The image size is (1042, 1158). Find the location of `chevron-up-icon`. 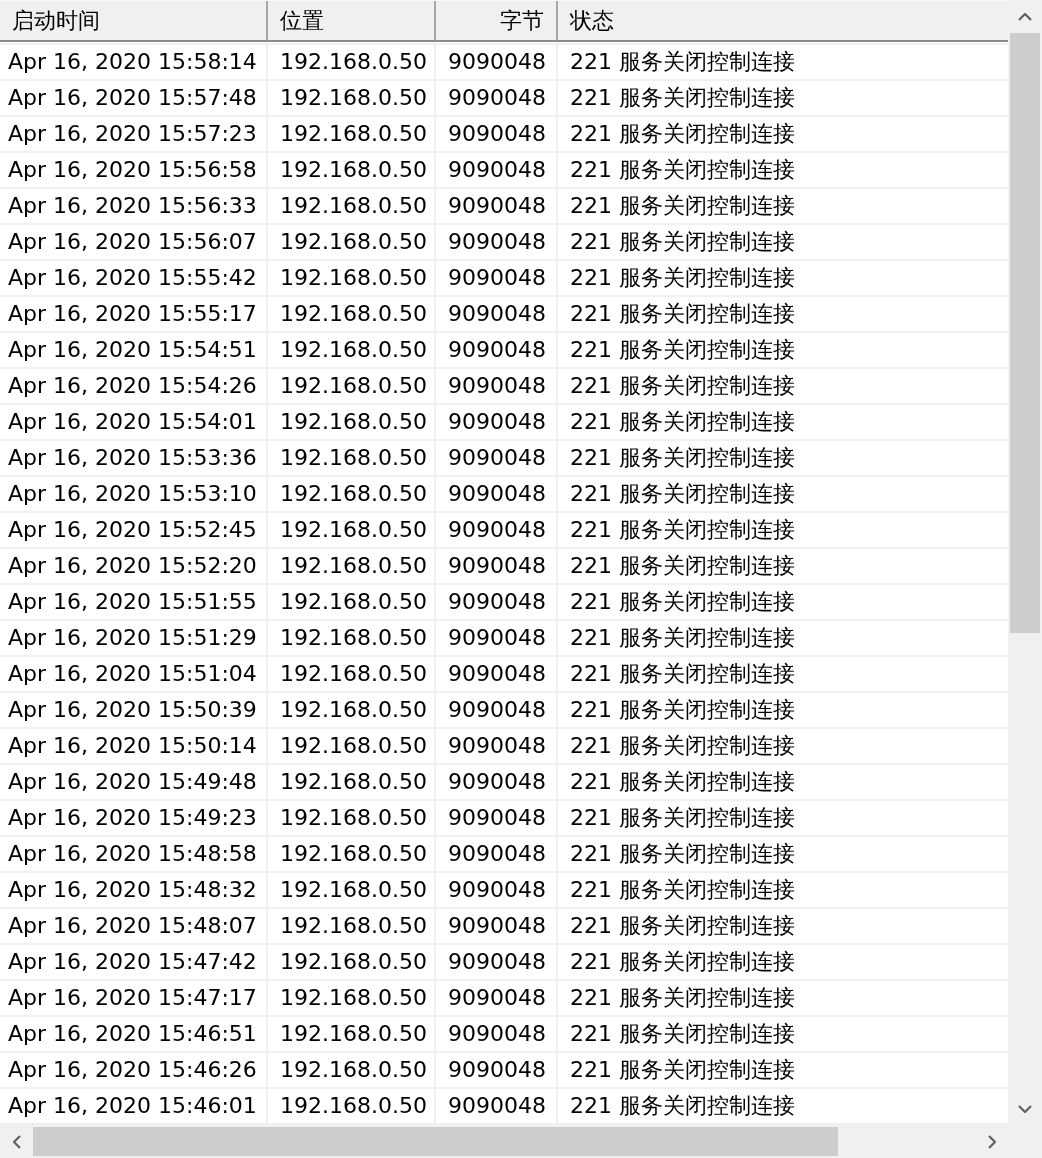

chevron-up-icon is located at coordinates (1025, 16).